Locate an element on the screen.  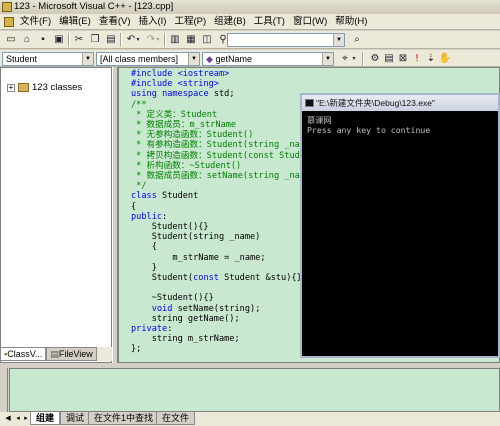
code-line: */ is located at coordinates (218, 186).